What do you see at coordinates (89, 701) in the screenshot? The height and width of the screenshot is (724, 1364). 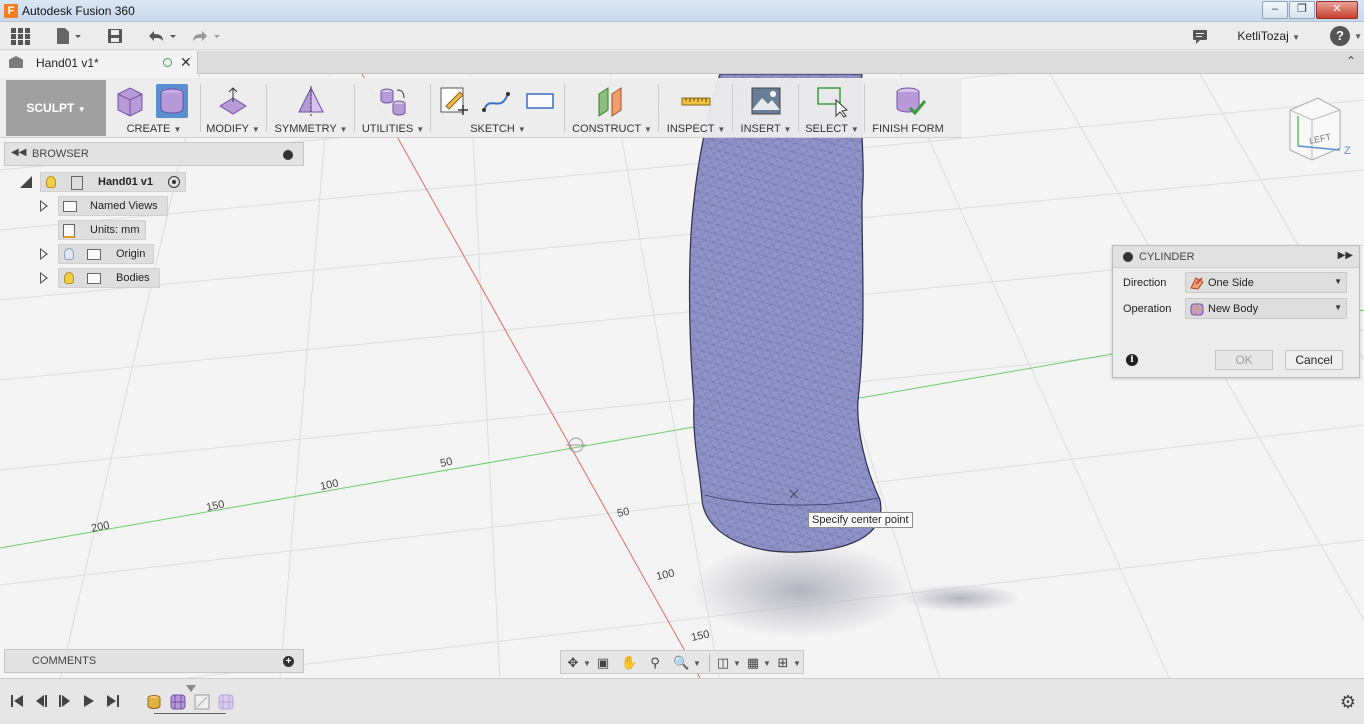 I see `play-icon` at bounding box center [89, 701].